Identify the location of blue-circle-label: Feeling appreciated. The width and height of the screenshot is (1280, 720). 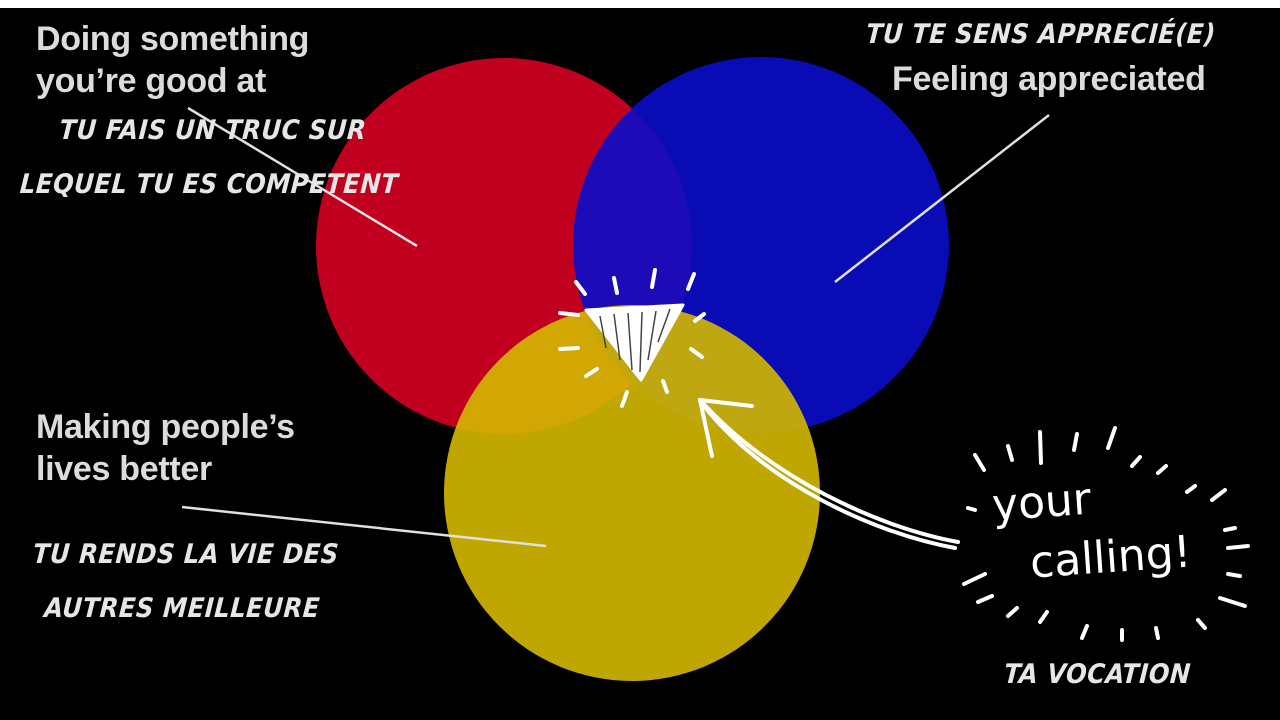
(1049, 79).